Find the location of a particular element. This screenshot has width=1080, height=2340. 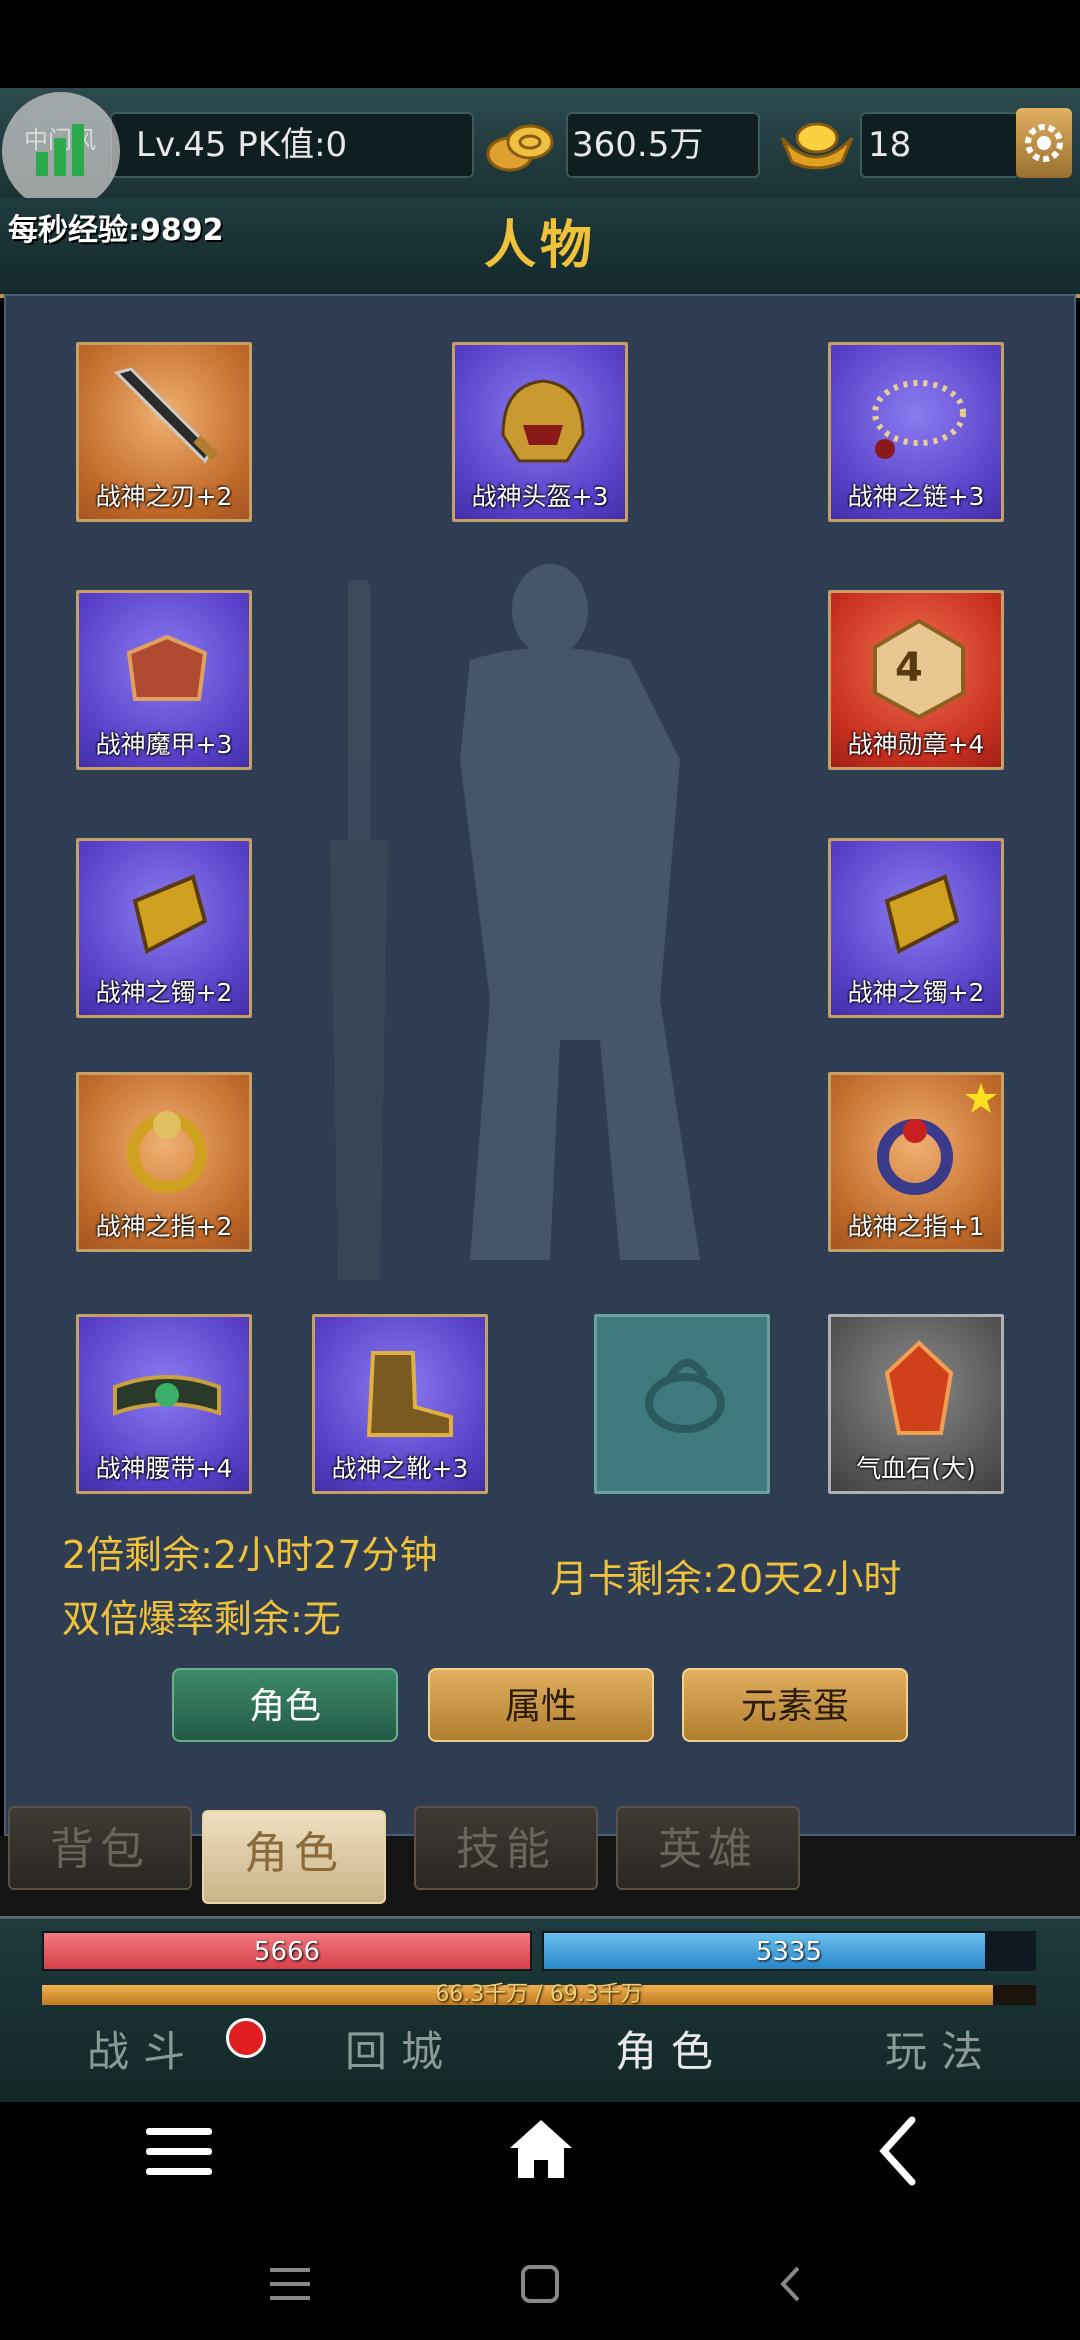

tab-heroes: 英雄 is located at coordinates (708, 1848).